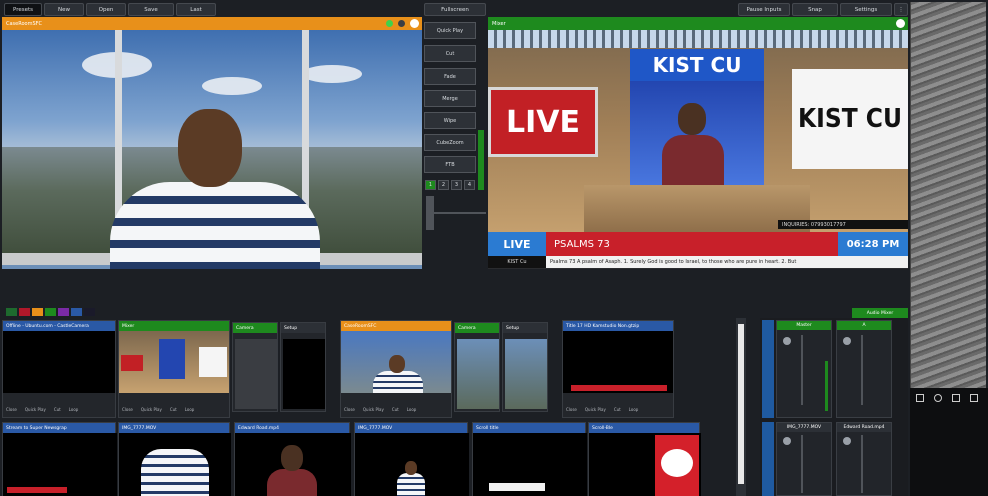  I want to click on color-tag-black, so click(89, 312).